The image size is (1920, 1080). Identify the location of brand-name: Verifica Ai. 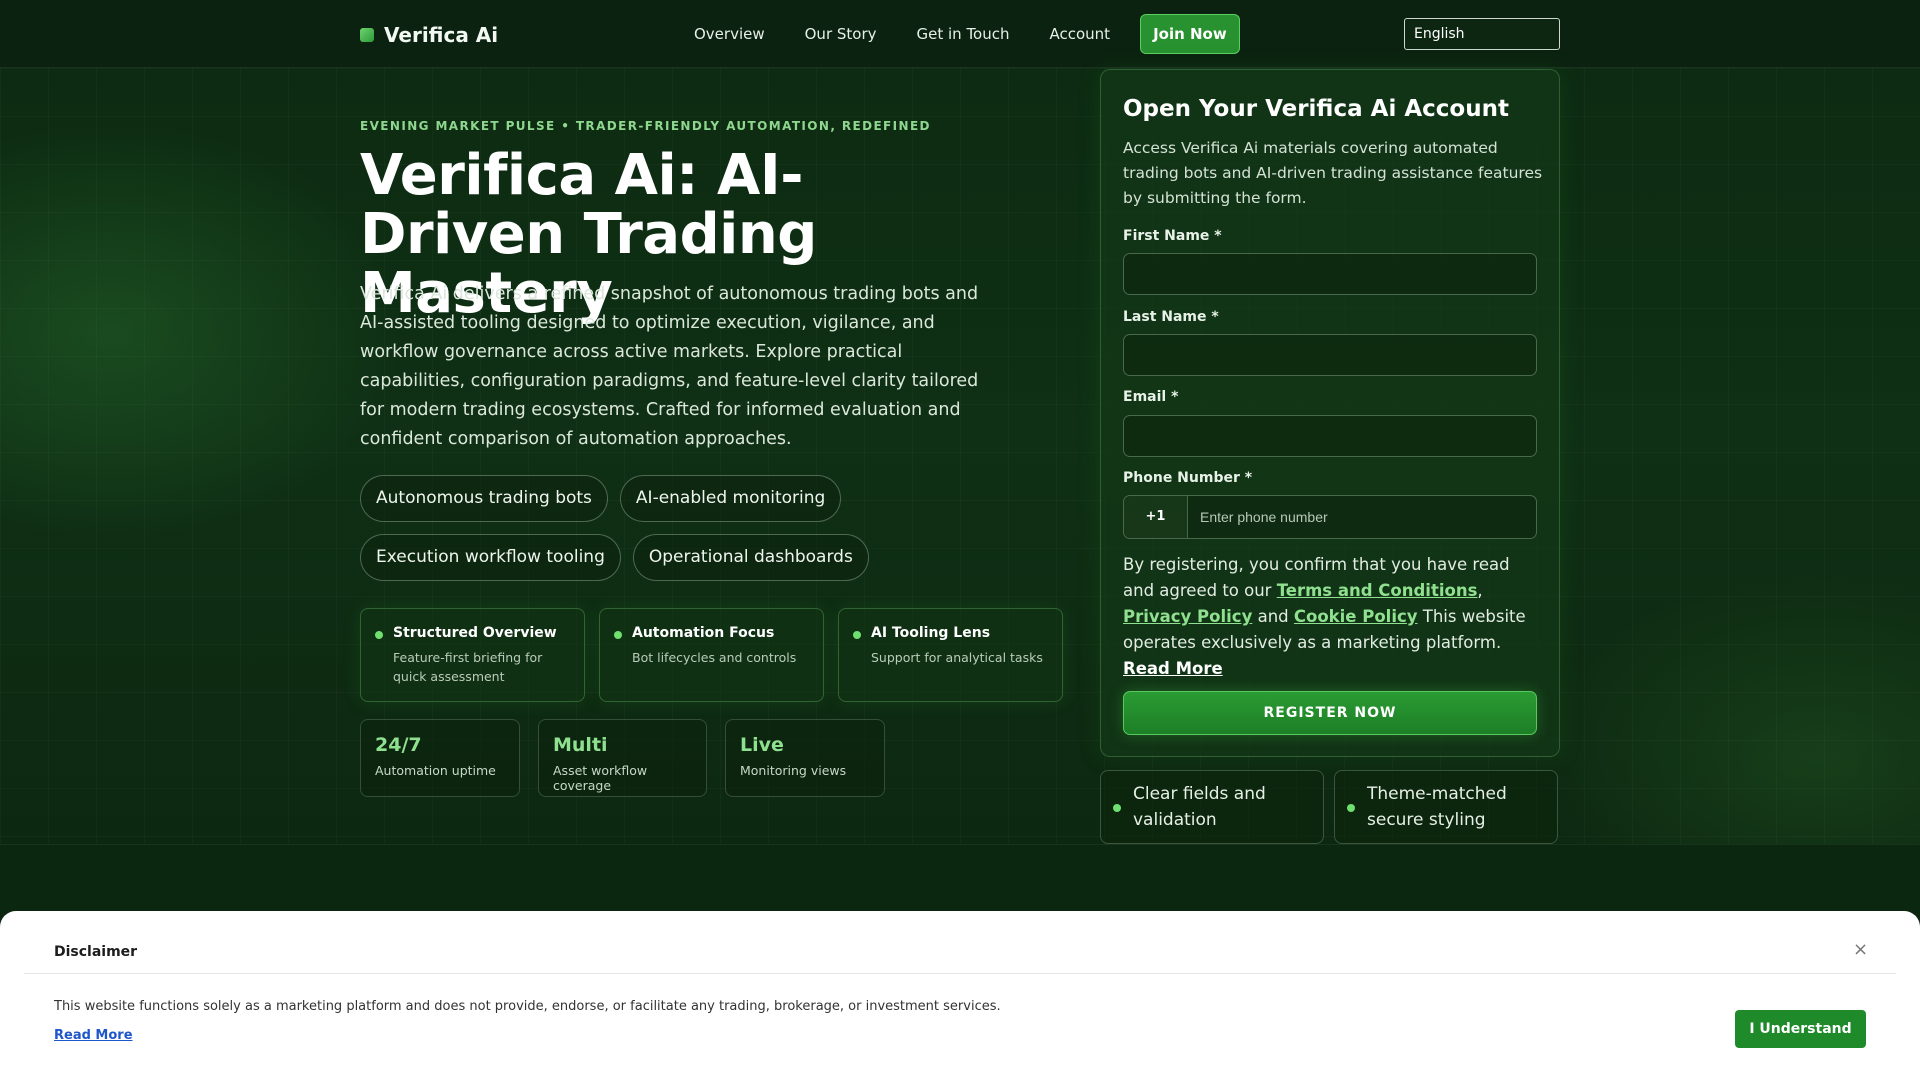
(441, 35).